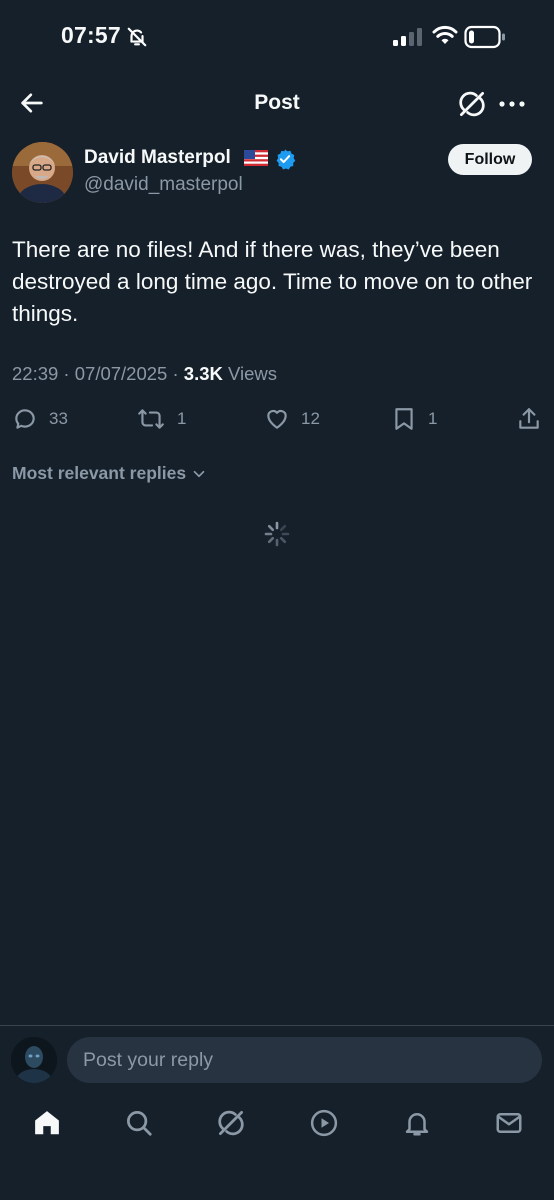 This screenshot has width=554, height=1200. What do you see at coordinates (91, 35) in the screenshot?
I see `status-time: 07:57` at bounding box center [91, 35].